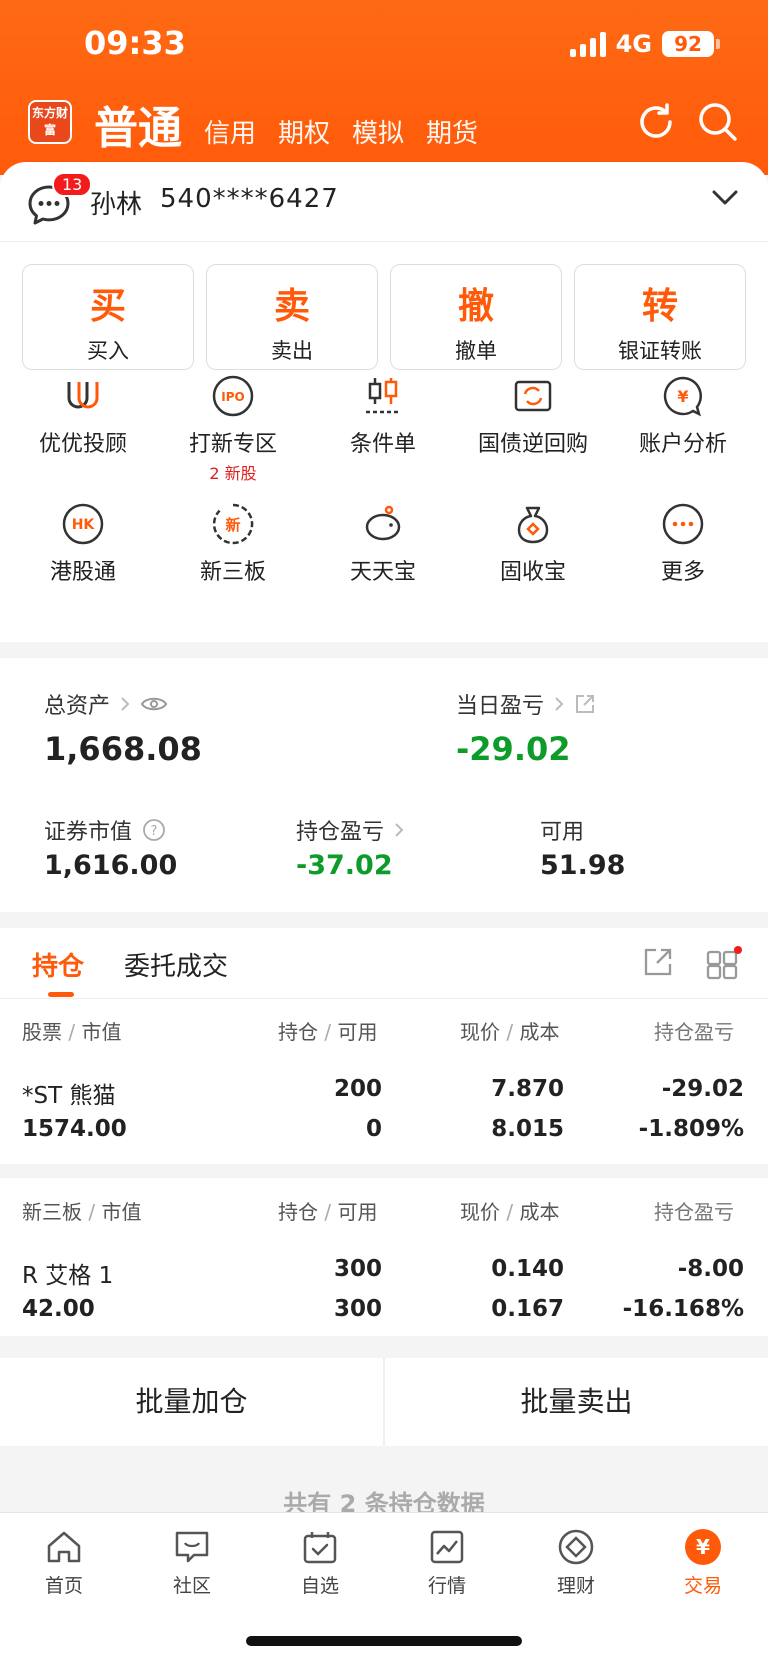  Describe the element at coordinates (724, 963) in the screenshot. I see `layout-grid-icon` at that location.